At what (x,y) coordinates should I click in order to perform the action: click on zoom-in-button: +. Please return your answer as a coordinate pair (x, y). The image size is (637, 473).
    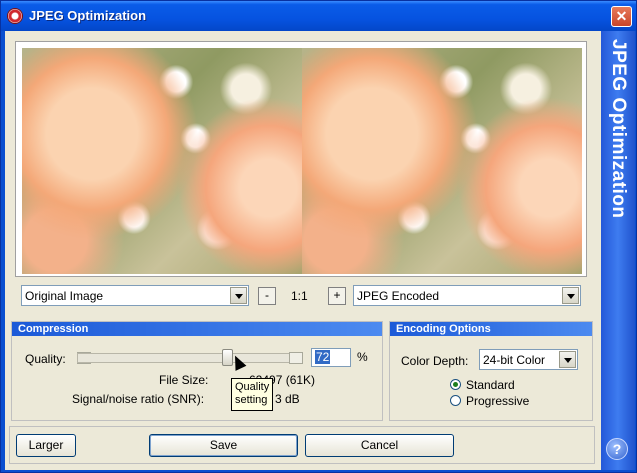
    Looking at the image, I should click on (337, 296).